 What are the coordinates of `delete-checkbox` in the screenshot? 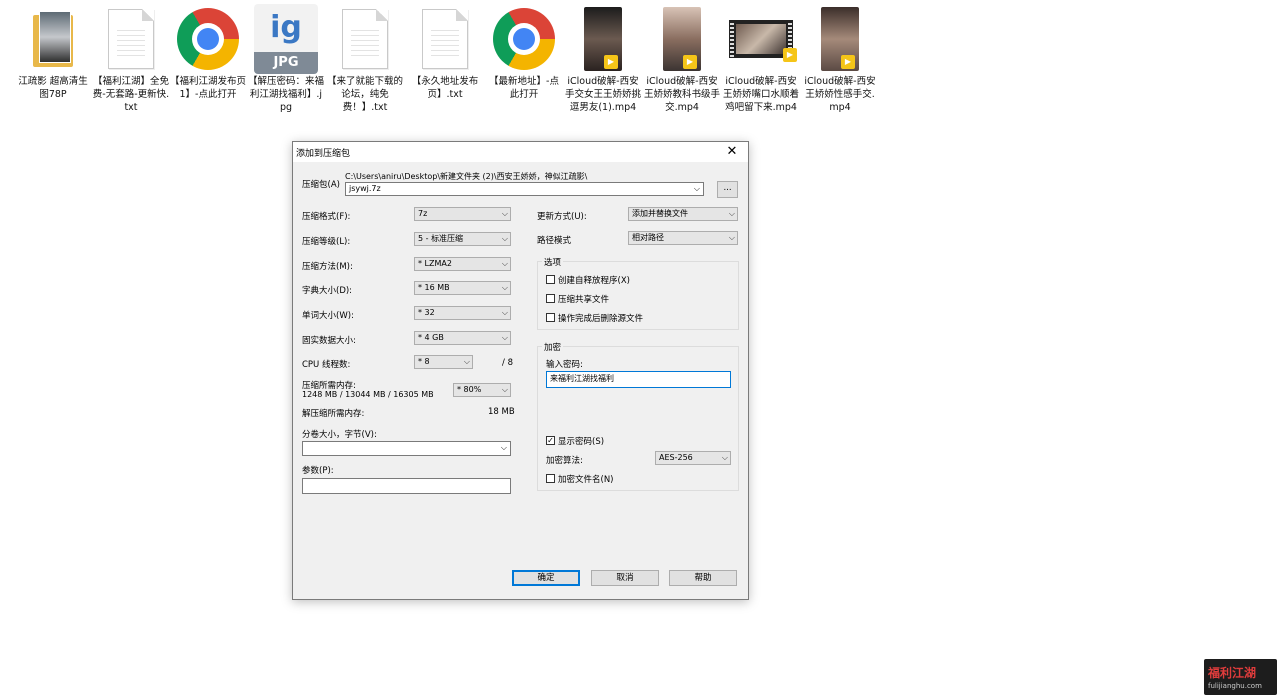 It's located at (550, 317).